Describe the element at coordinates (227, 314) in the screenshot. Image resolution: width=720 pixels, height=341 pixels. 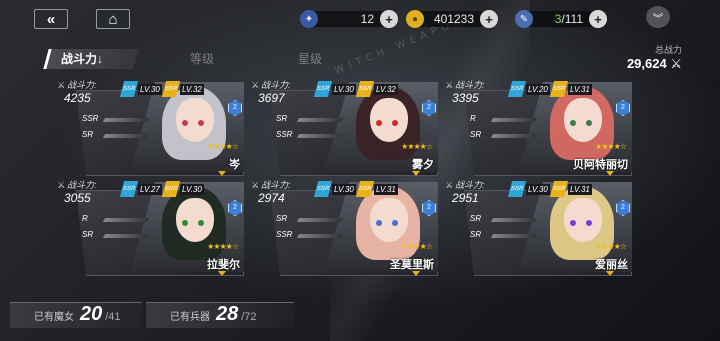
I see `weapon-count-value: 28` at that location.